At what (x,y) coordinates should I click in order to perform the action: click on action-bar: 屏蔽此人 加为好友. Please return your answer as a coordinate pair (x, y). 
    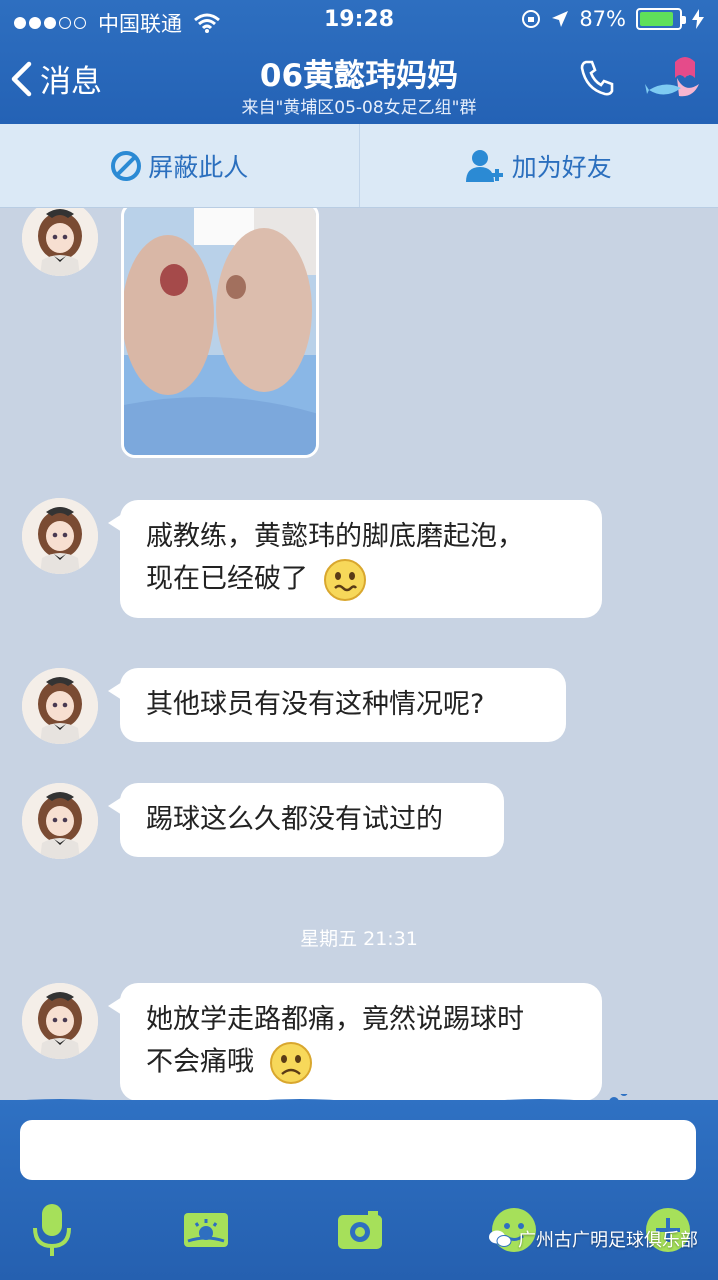
    Looking at the image, I should click on (359, 166).